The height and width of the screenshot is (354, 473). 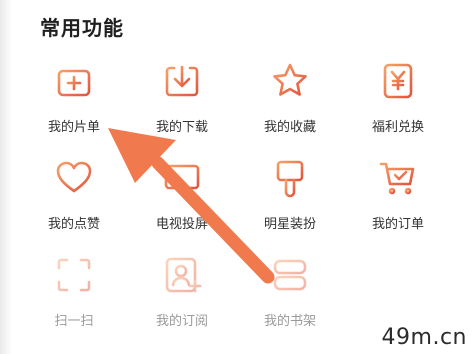 What do you see at coordinates (74, 275) in the screenshot?
I see `scan-icon` at bounding box center [74, 275].